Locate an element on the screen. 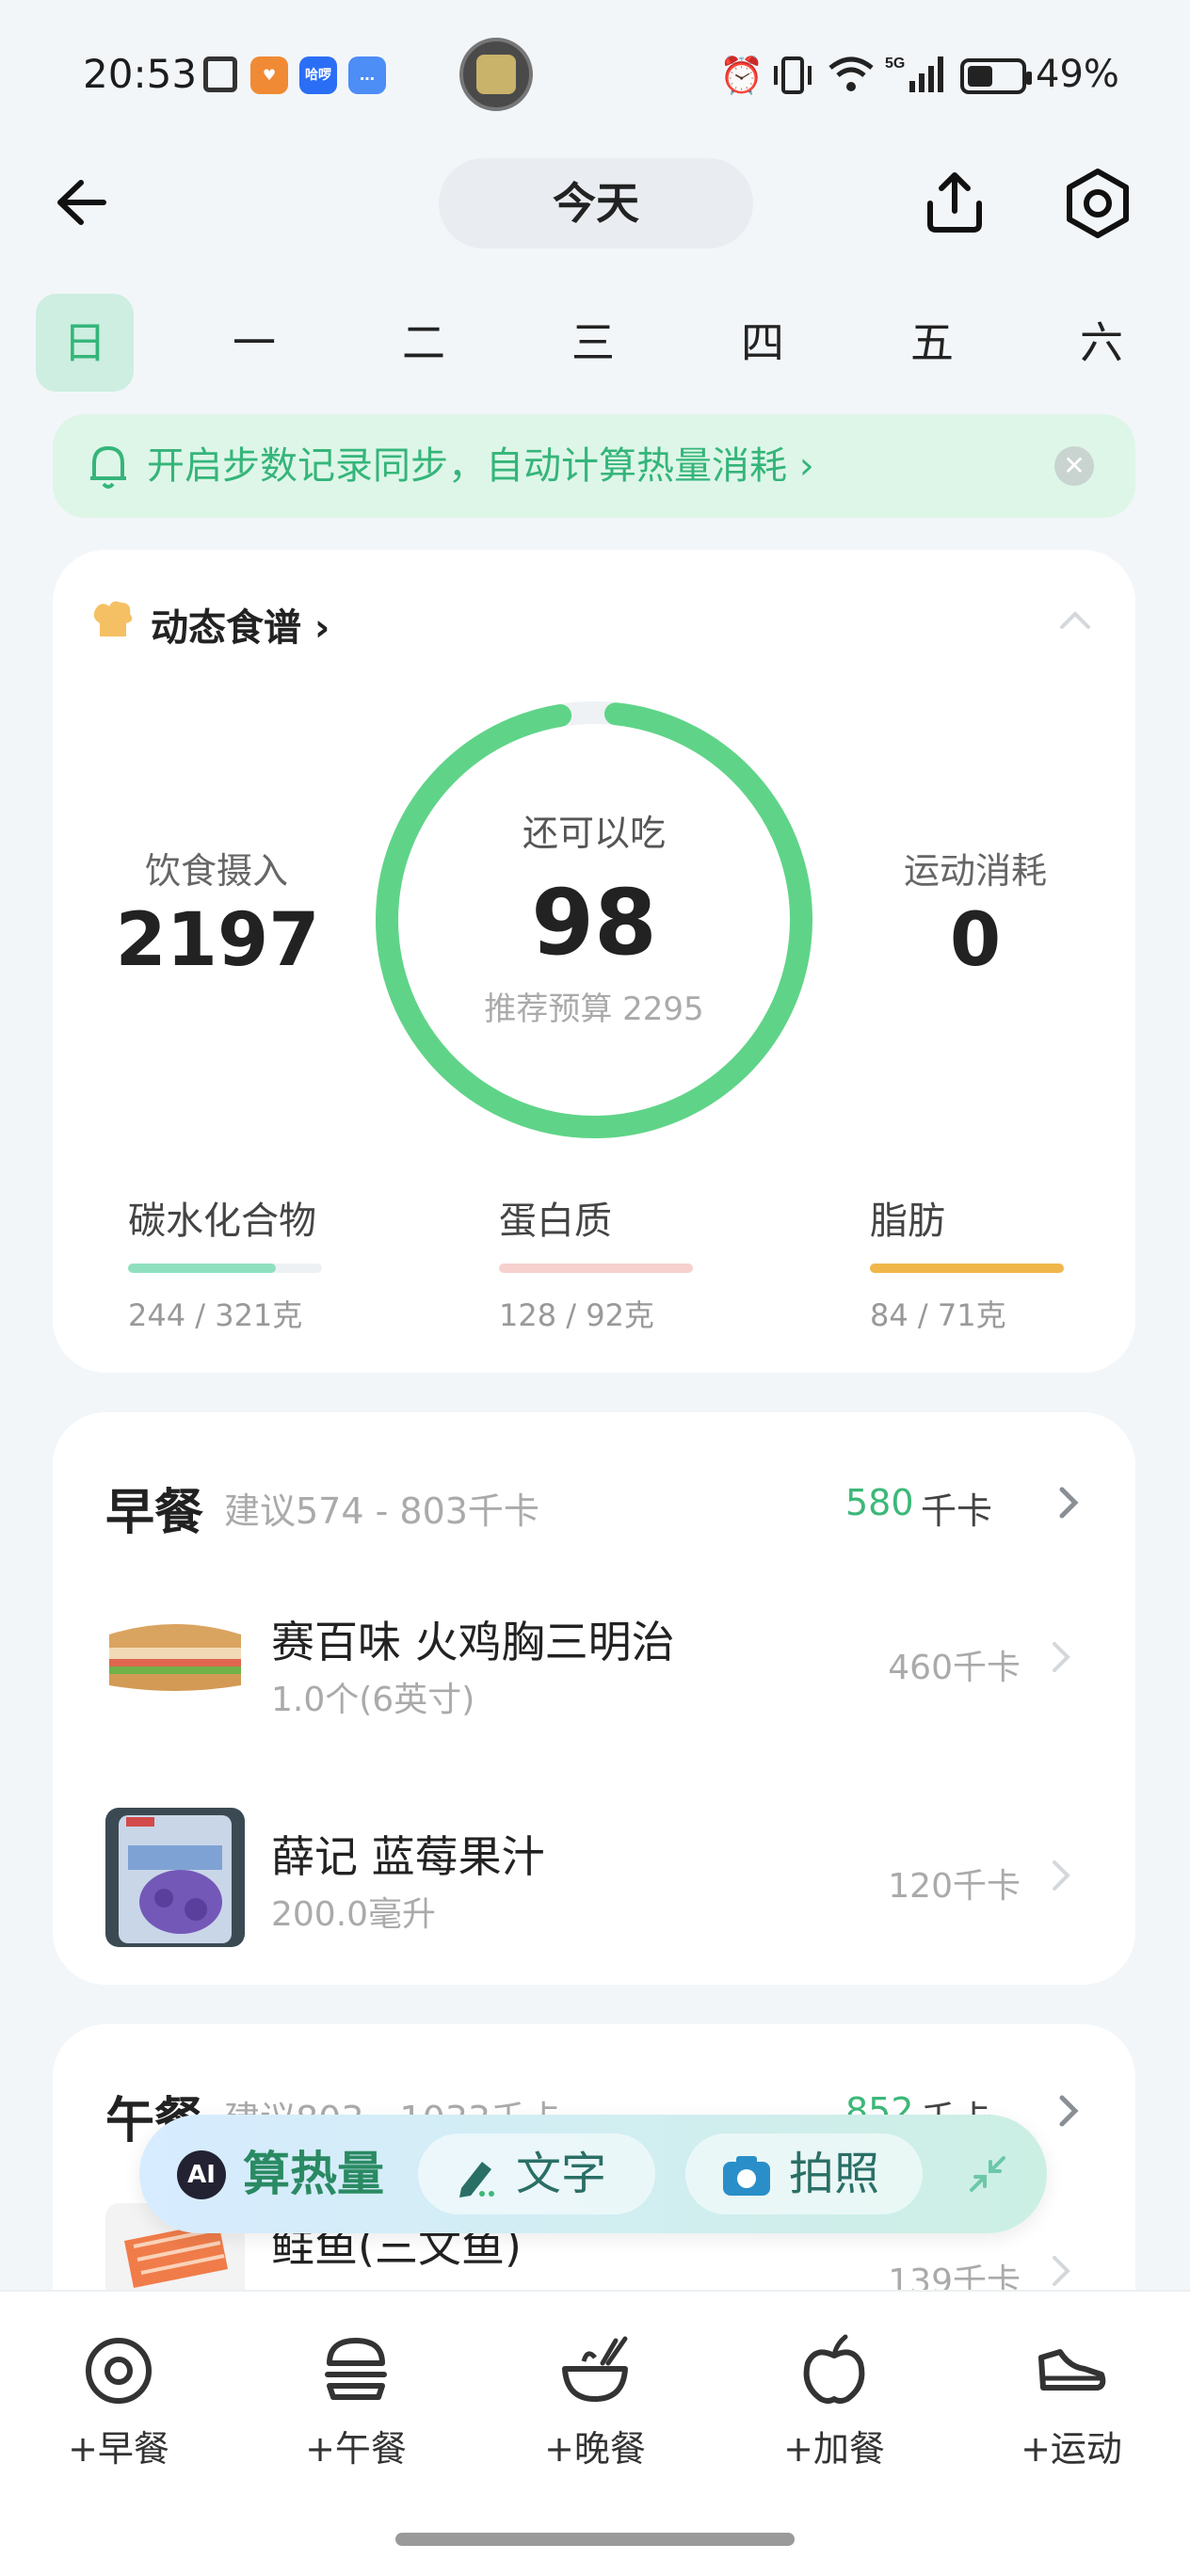 The height and width of the screenshot is (2576, 1190). macro-carbs: 碳水化合物 244 / 321克 is located at coordinates (231, 1262).